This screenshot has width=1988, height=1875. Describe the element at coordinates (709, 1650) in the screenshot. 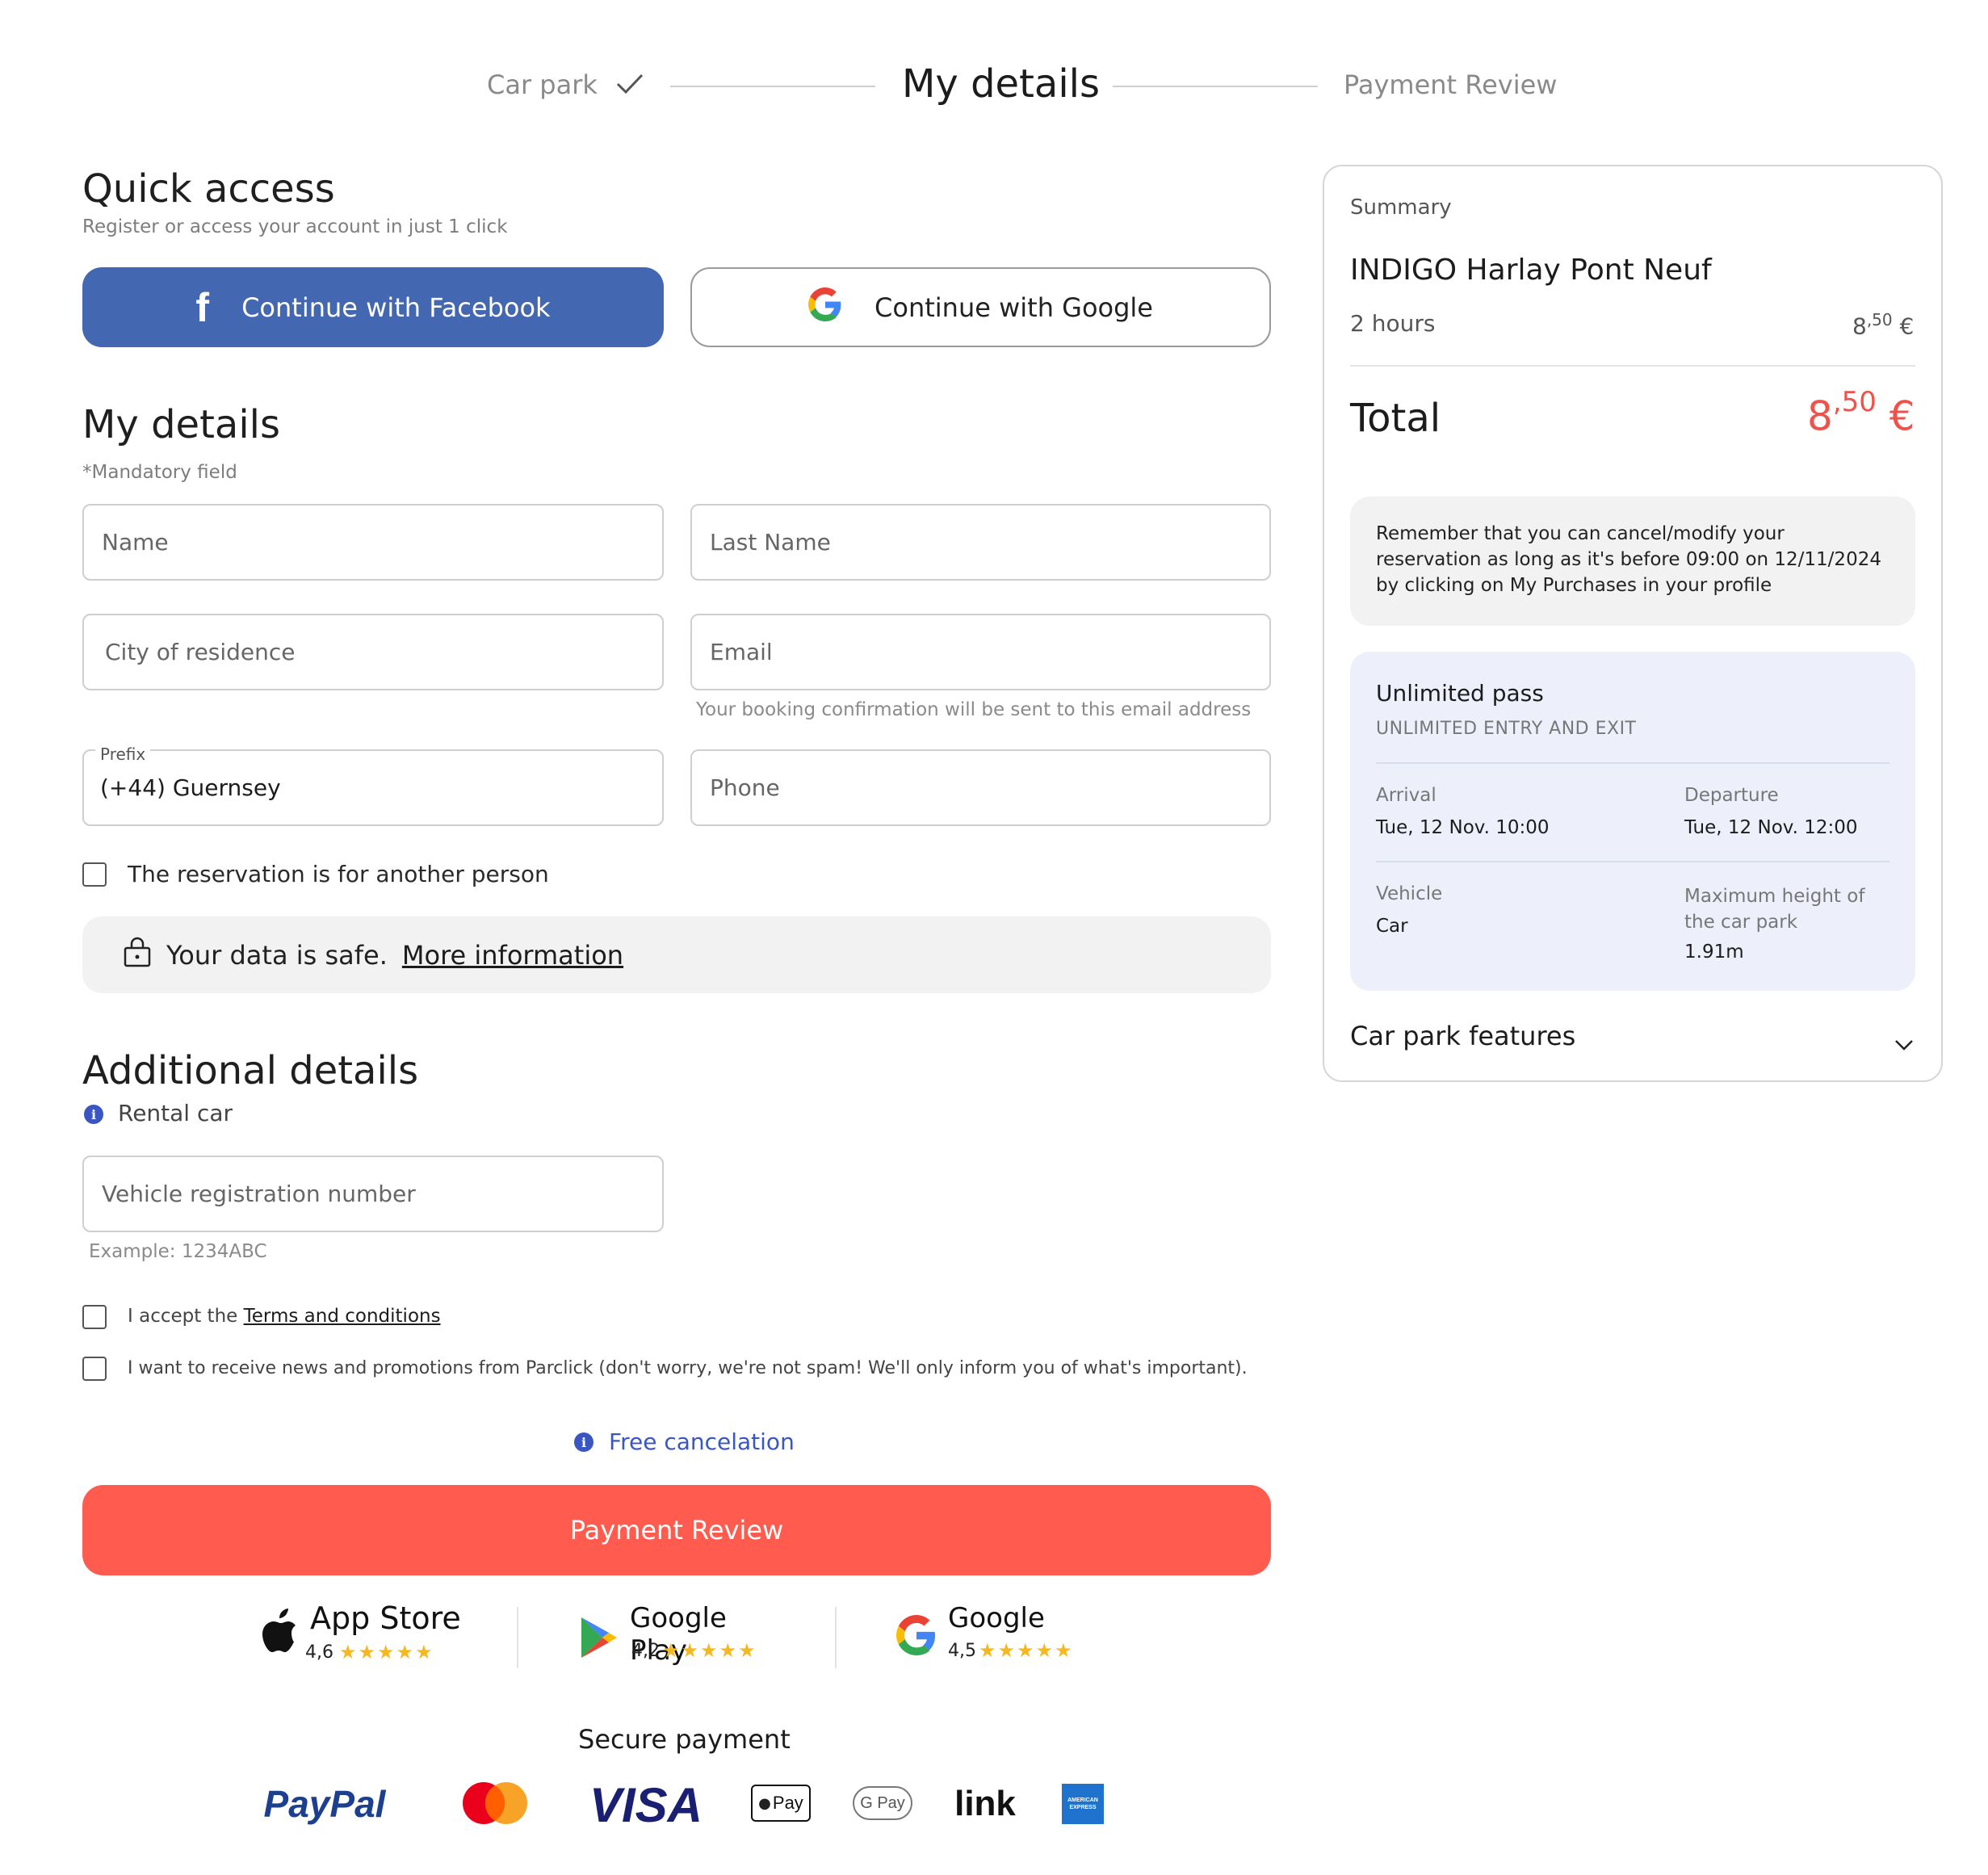

I see `google-play-stars: ★★★★★` at that location.